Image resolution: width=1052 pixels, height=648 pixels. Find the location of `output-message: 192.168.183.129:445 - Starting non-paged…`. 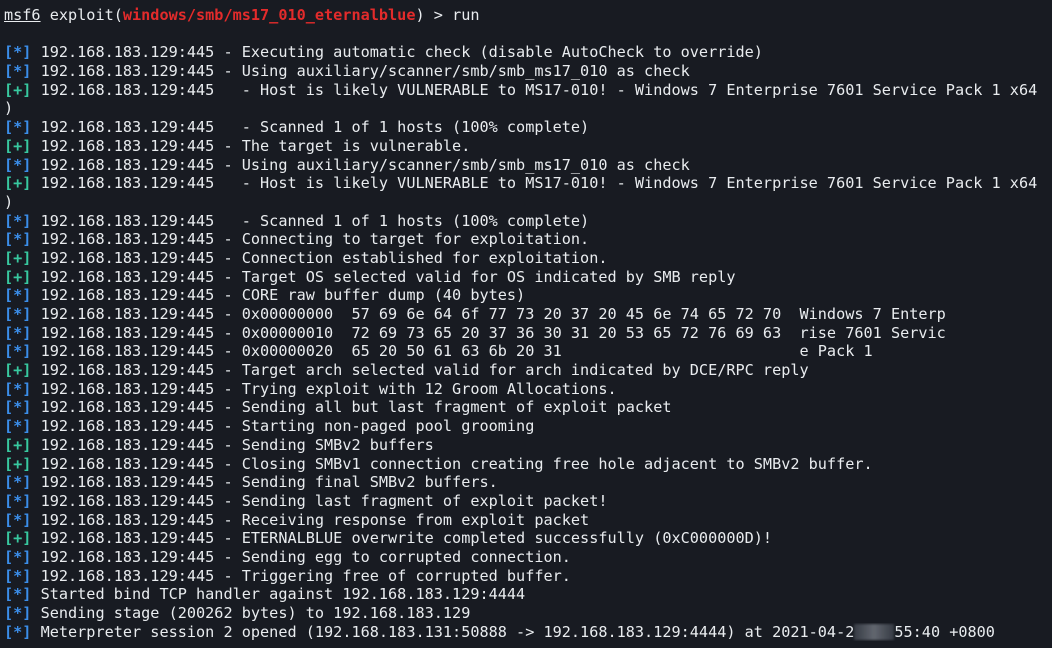

output-message: 192.168.183.129:445 - Starting non-paged… is located at coordinates (283, 426).